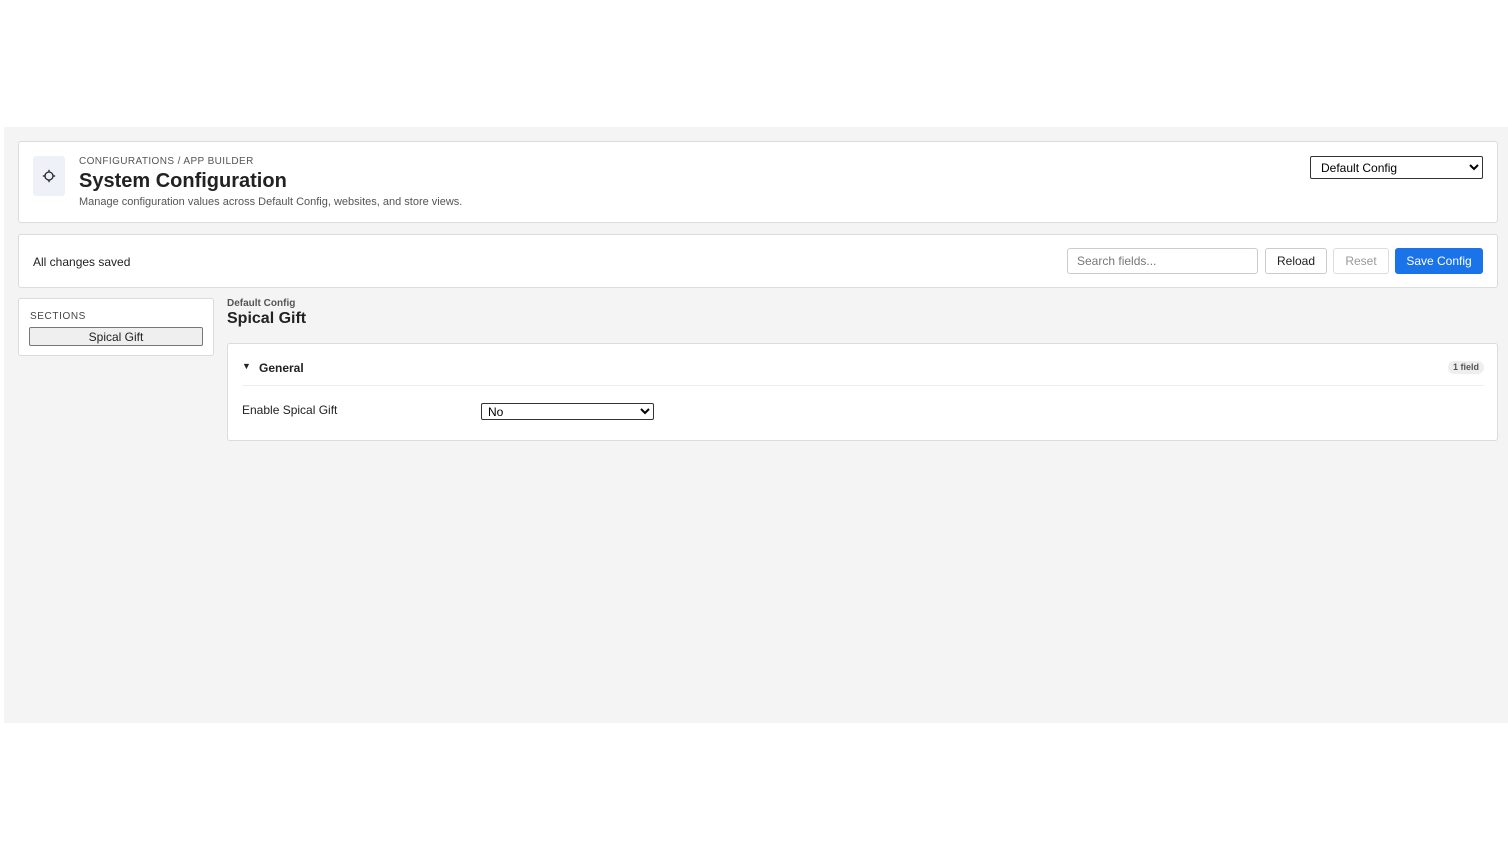 Image resolution: width=1508 pixels, height=848 pixels. Describe the element at coordinates (58, 316) in the screenshot. I see `sidebar-heading: SECTIONS` at that location.